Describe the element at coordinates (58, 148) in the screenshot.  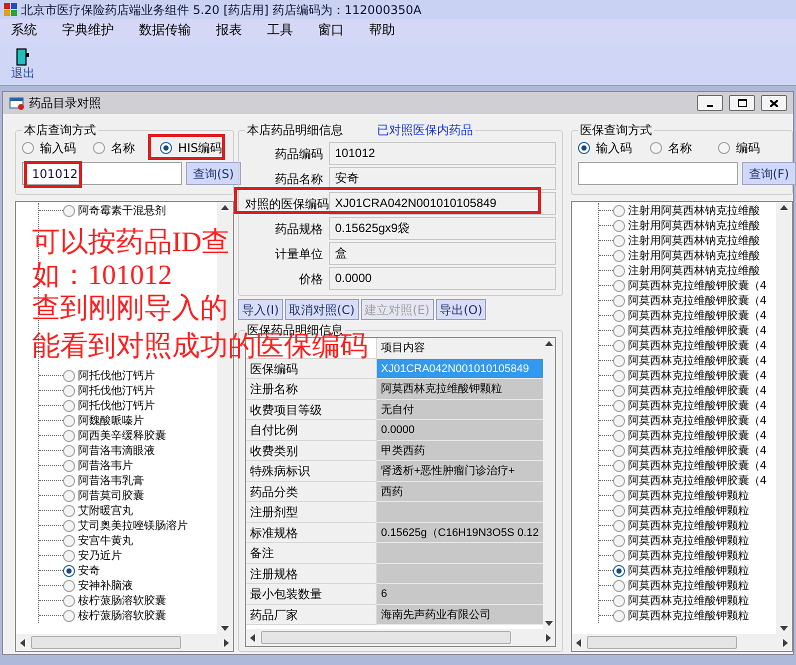
I see `radio-label: 输入码` at that location.